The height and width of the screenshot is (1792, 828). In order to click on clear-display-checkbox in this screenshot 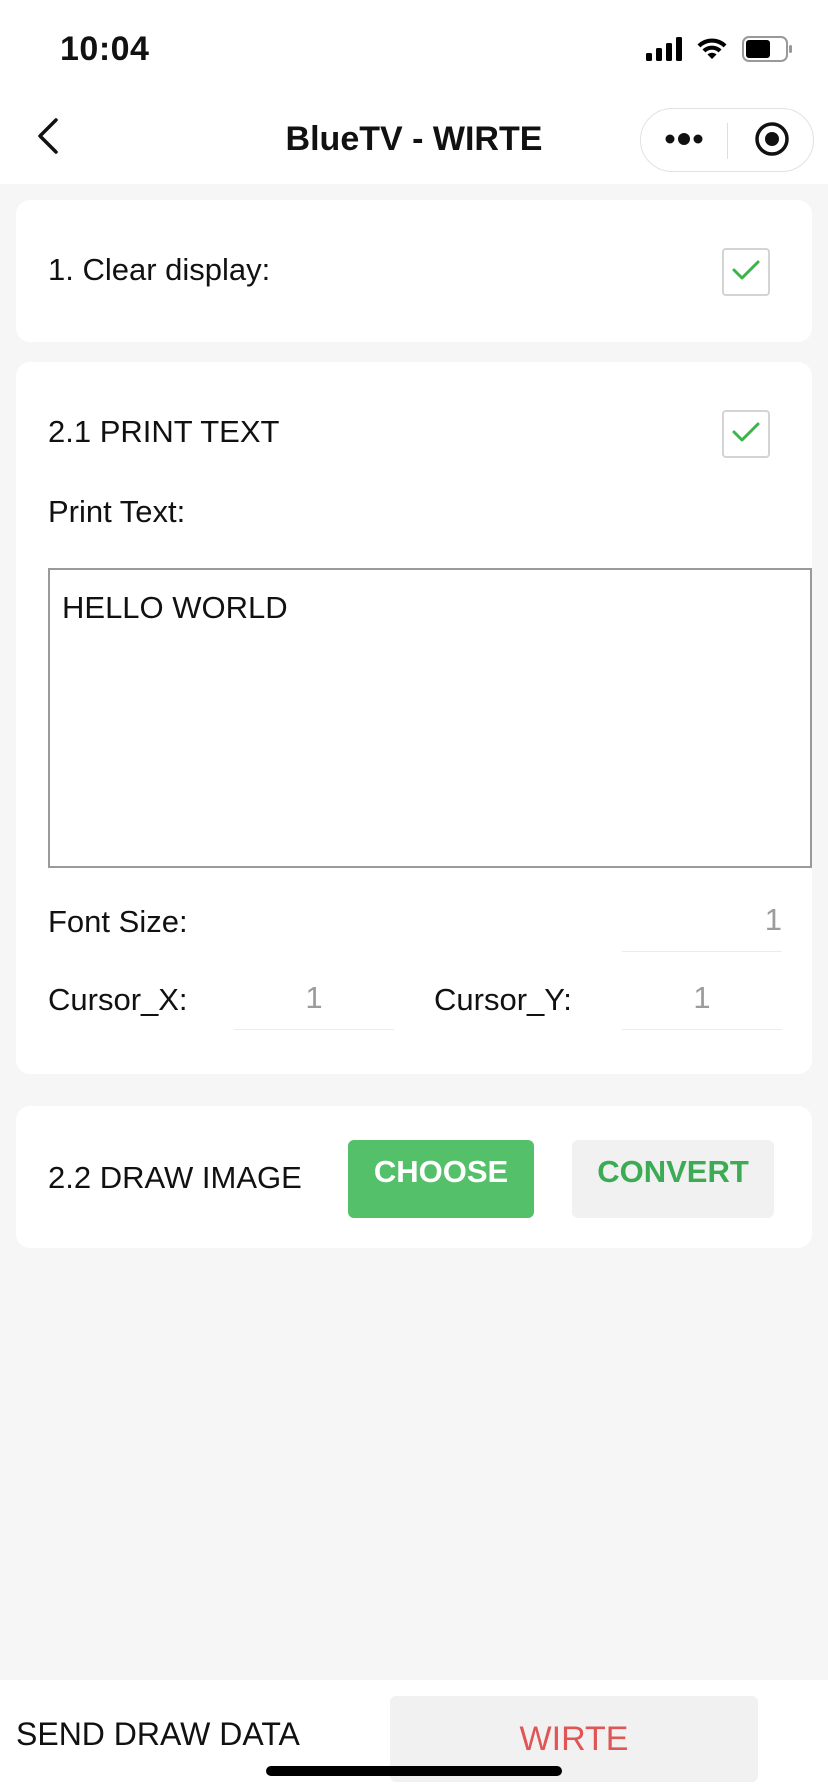, I will do `click(746, 272)`.